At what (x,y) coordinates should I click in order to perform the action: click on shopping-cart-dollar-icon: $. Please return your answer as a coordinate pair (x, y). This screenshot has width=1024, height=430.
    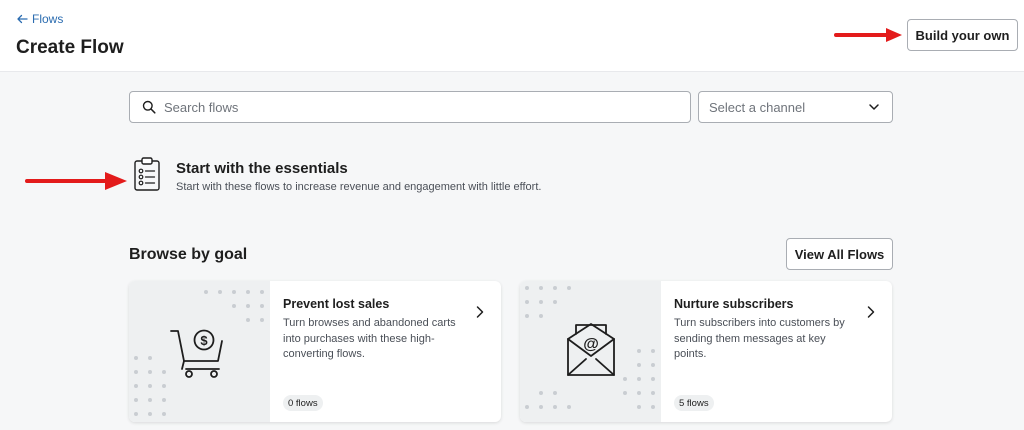
    Looking at the image, I should click on (199, 353).